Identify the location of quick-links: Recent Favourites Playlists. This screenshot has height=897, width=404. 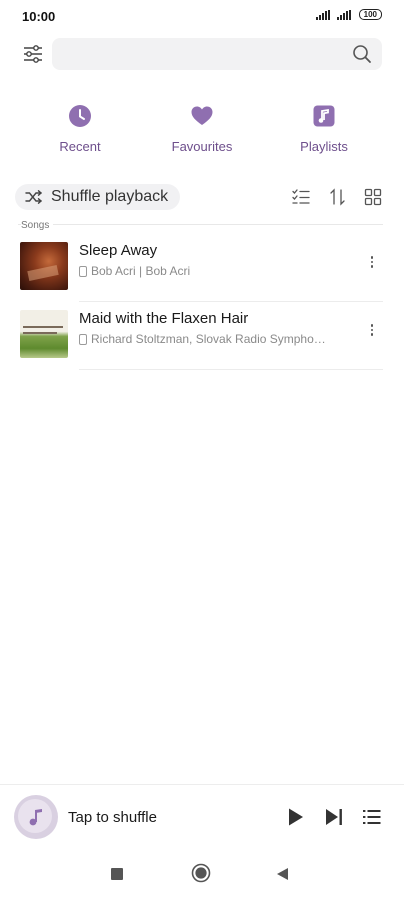
(202, 129).